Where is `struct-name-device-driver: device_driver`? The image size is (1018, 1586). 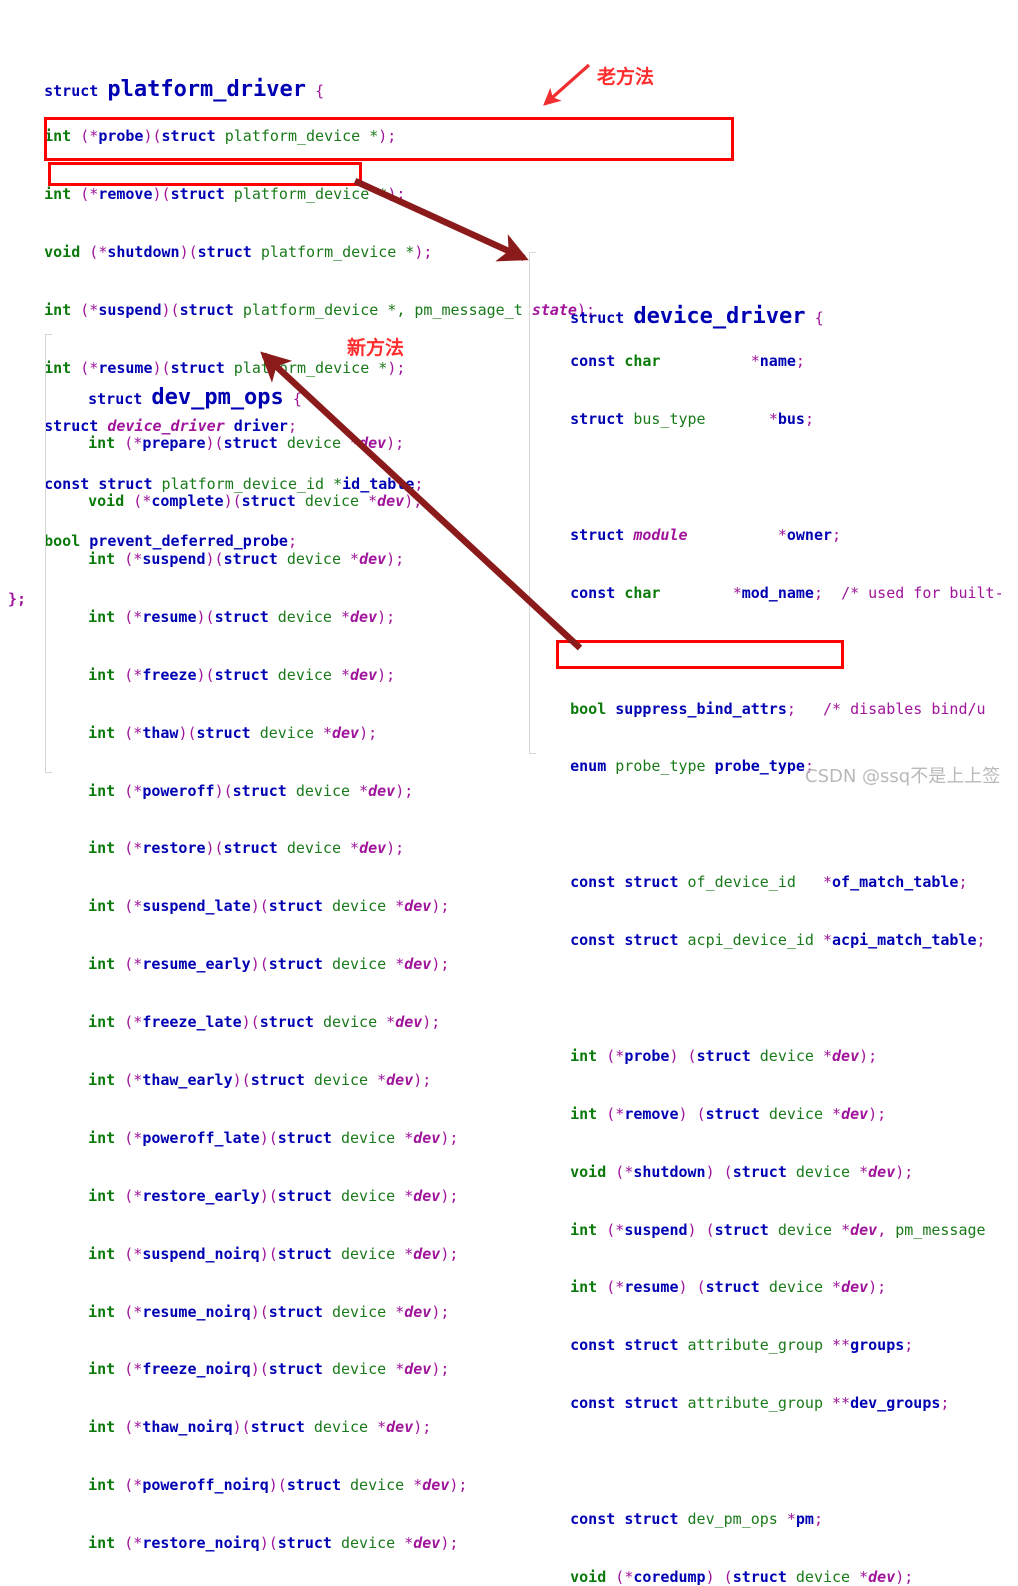
struct-name-device-driver: device_driver is located at coordinates (719, 316).